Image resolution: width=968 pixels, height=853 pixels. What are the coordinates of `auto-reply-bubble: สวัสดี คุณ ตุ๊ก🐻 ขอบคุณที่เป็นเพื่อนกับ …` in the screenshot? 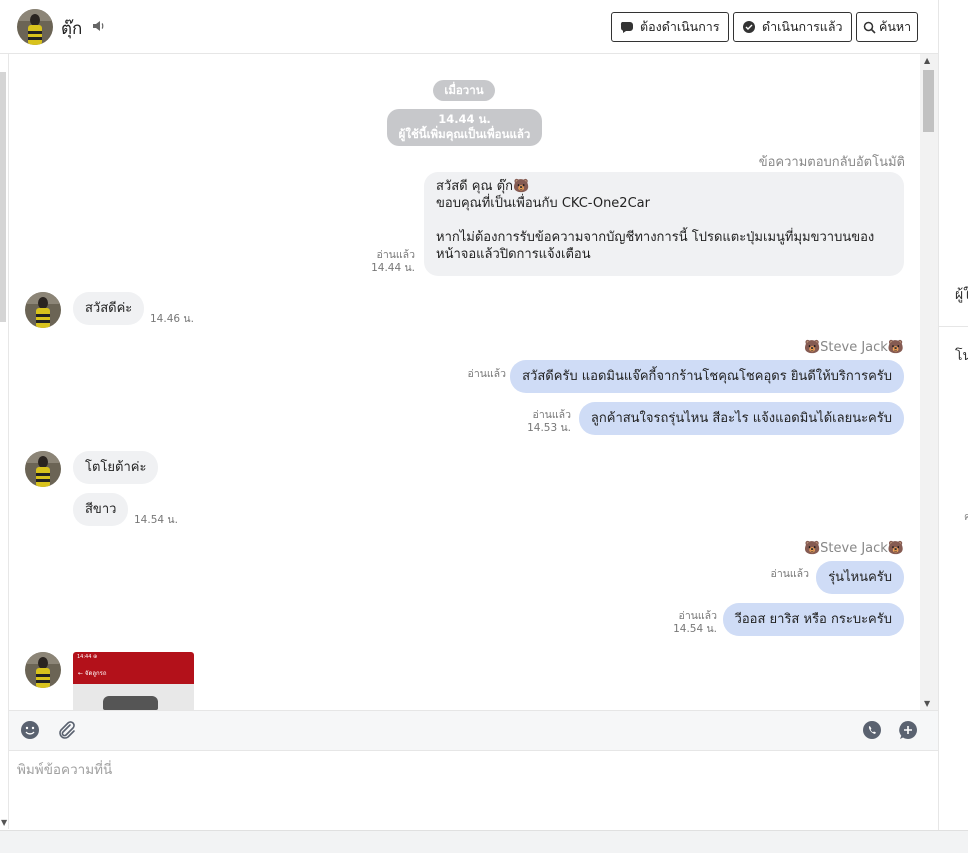 It's located at (664, 224).